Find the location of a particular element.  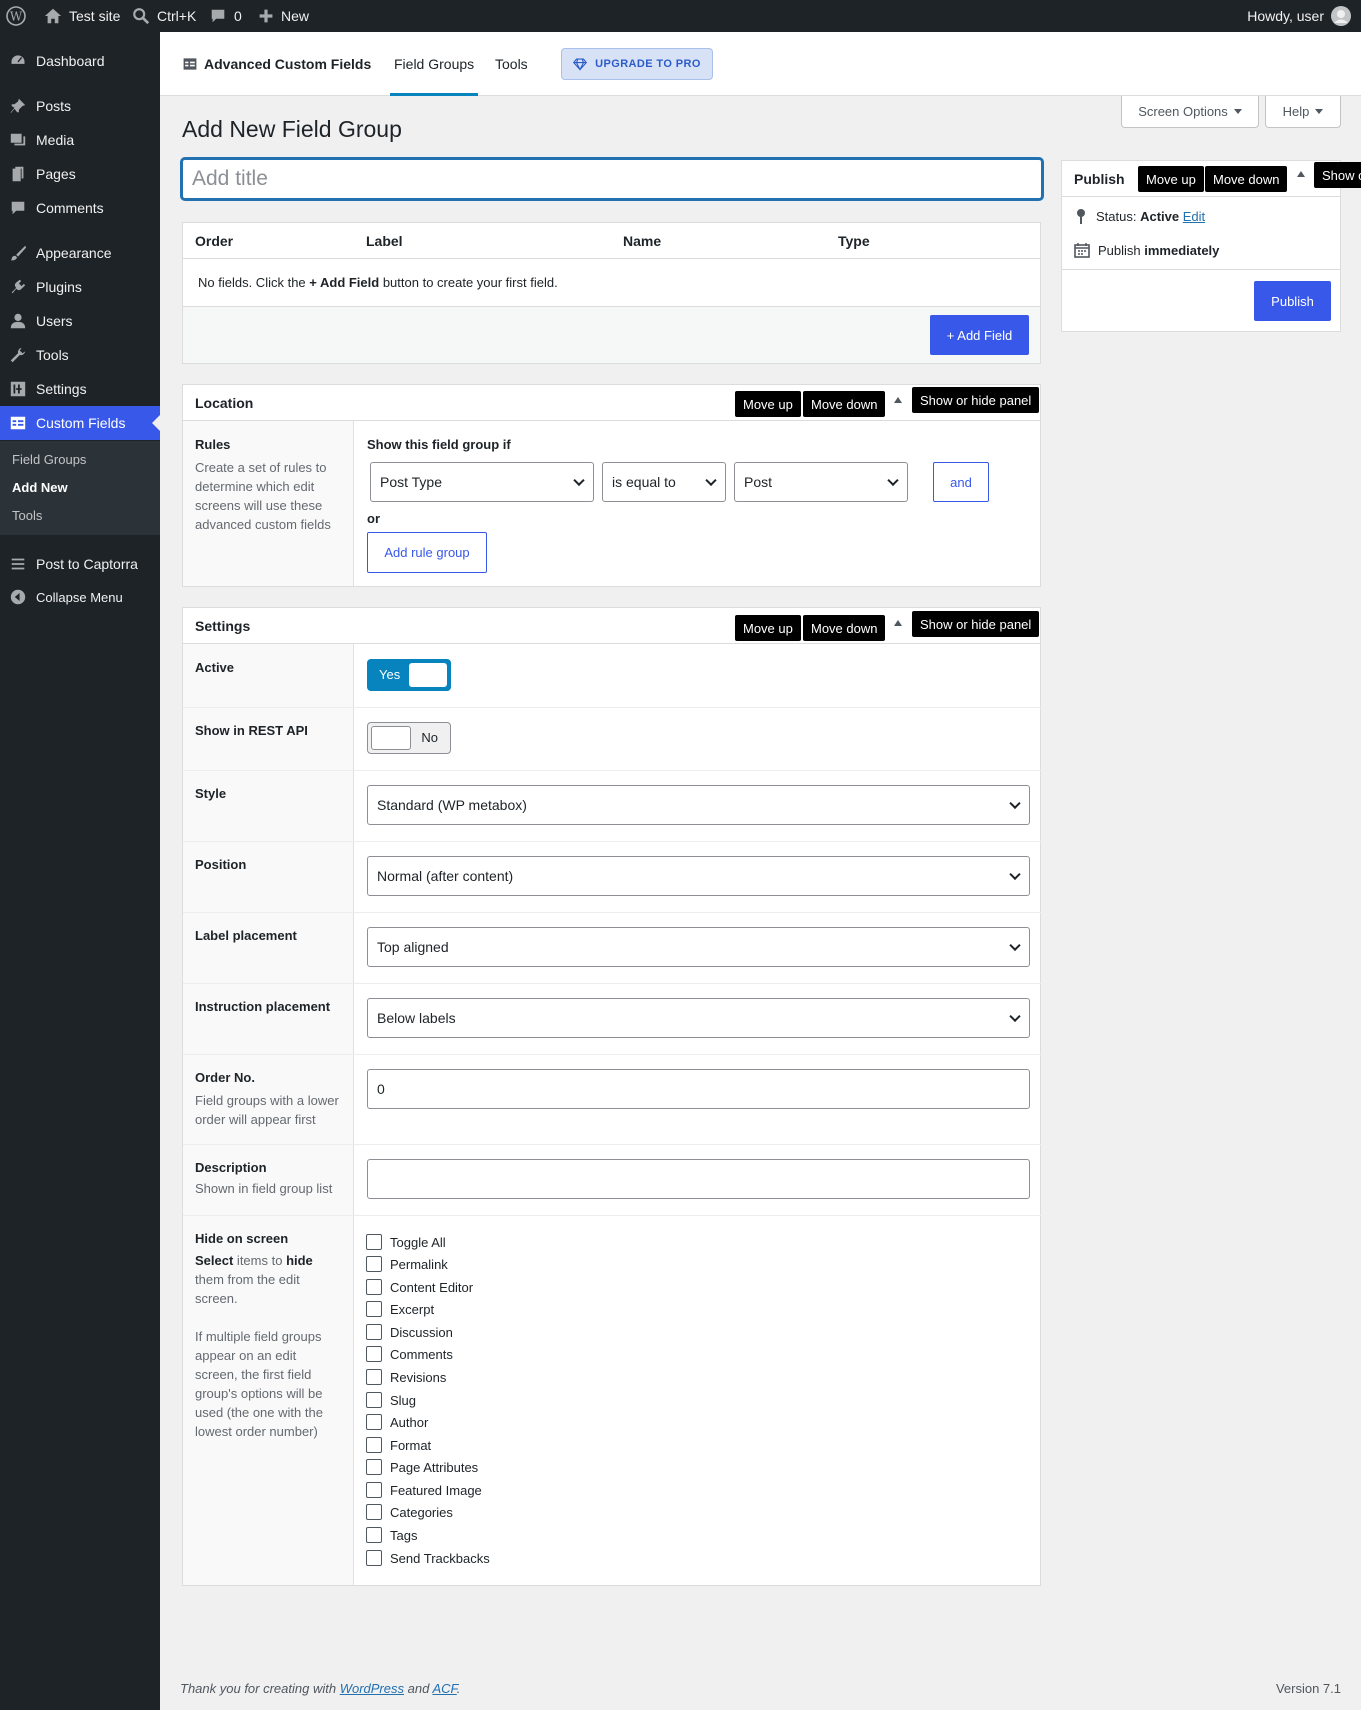

checkbox-tags: Tags is located at coordinates (391, 1535).